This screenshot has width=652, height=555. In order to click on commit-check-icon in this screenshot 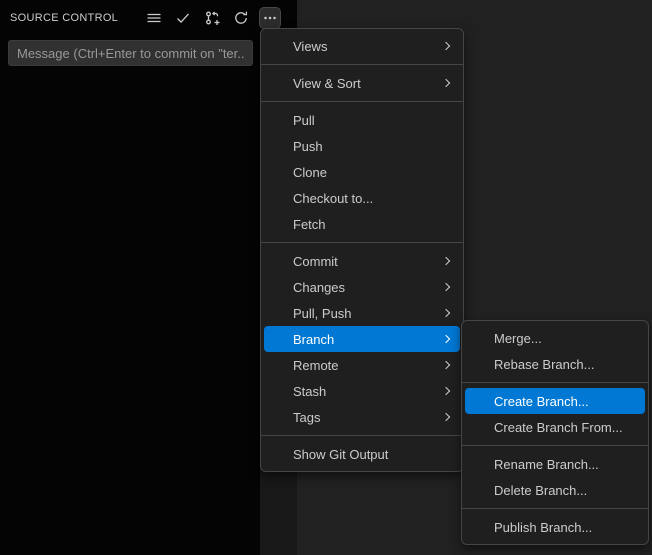, I will do `click(183, 18)`.